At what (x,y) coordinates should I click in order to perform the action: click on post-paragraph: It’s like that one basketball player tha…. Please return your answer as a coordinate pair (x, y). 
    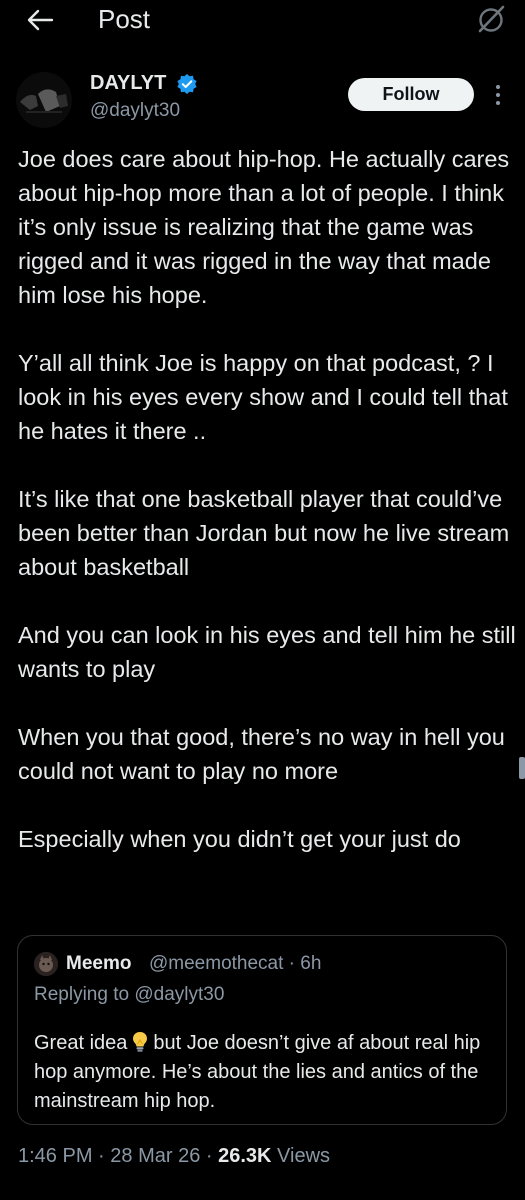
    Looking at the image, I should click on (264, 533).